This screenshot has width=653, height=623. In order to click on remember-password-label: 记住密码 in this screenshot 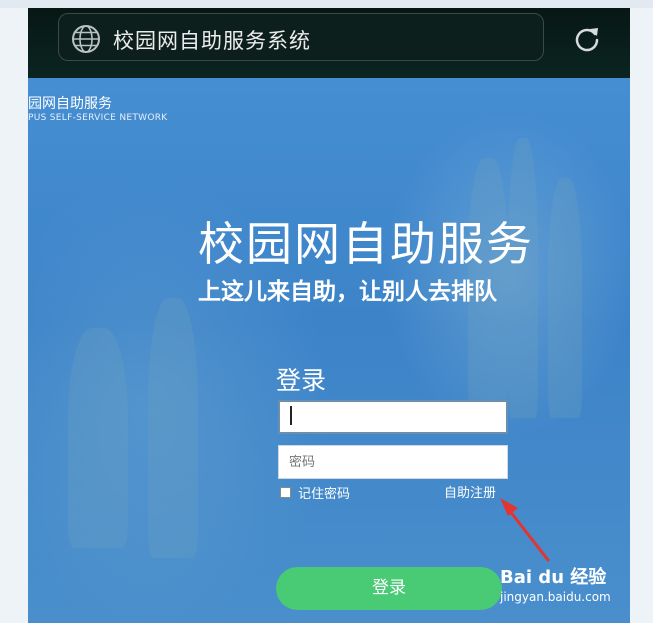, I will do `click(324, 494)`.